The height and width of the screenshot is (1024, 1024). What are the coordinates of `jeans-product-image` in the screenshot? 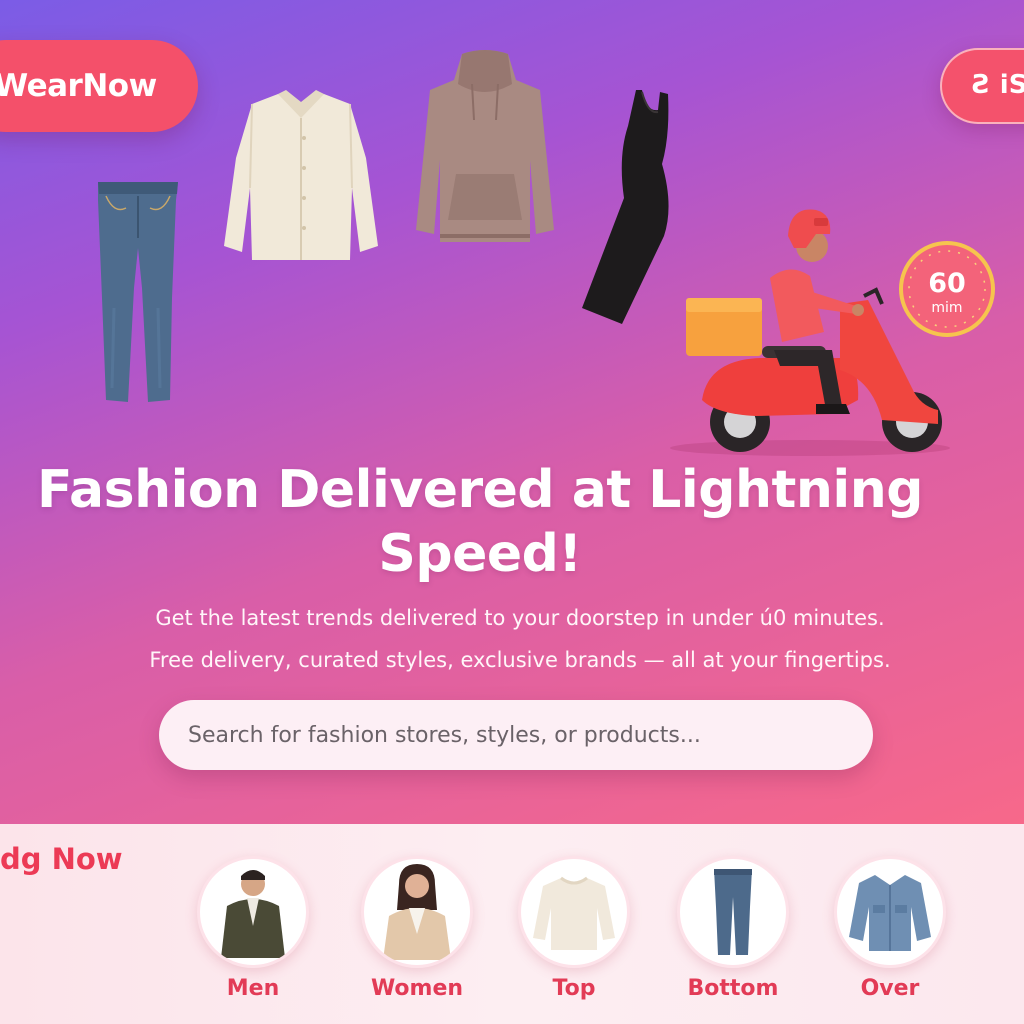 It's located at (138, 292).